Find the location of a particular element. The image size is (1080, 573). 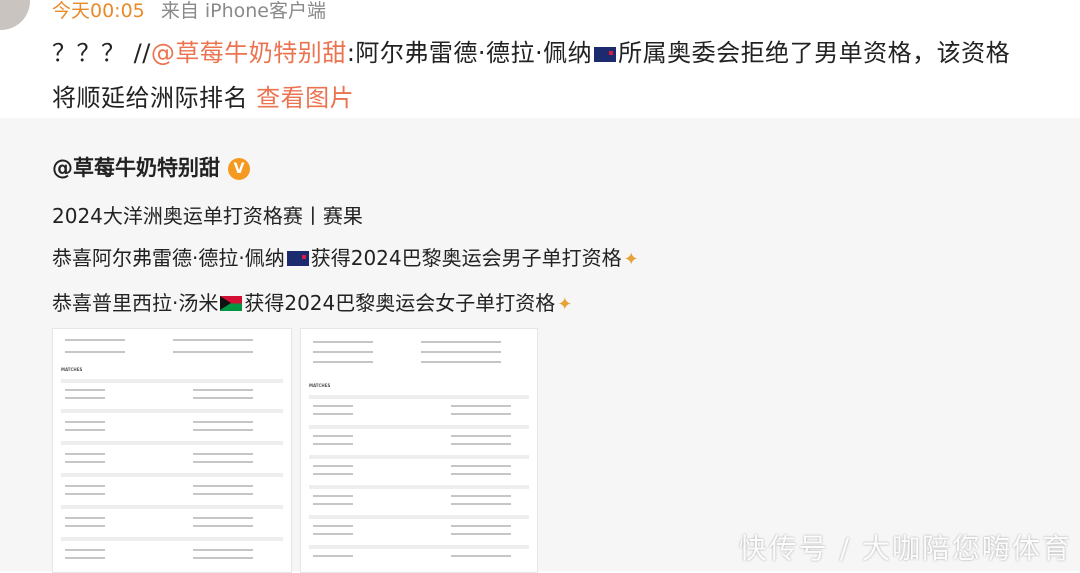

image-1-header: MATCHES is located at coordinates (72, 369).